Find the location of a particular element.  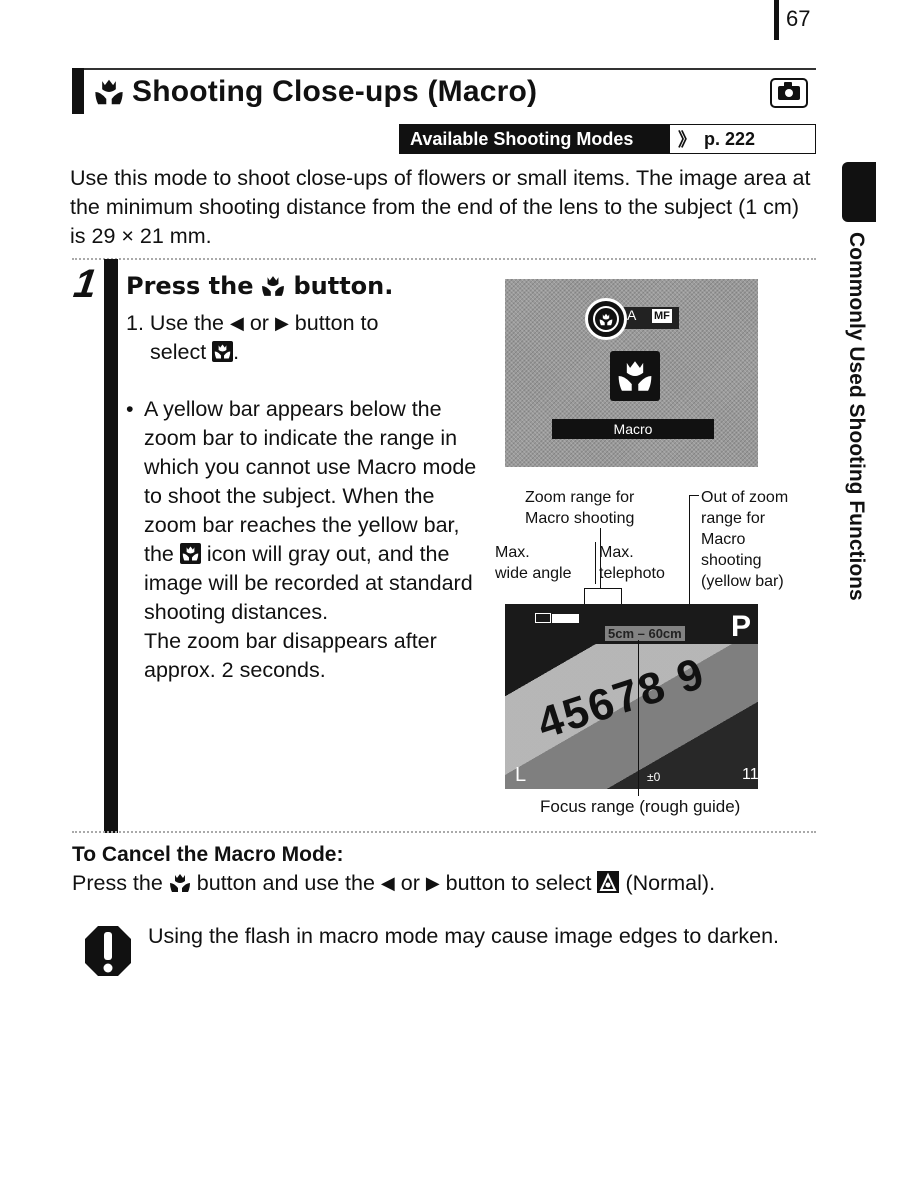

substep-number: 1. is located at coordinates (135, 323).